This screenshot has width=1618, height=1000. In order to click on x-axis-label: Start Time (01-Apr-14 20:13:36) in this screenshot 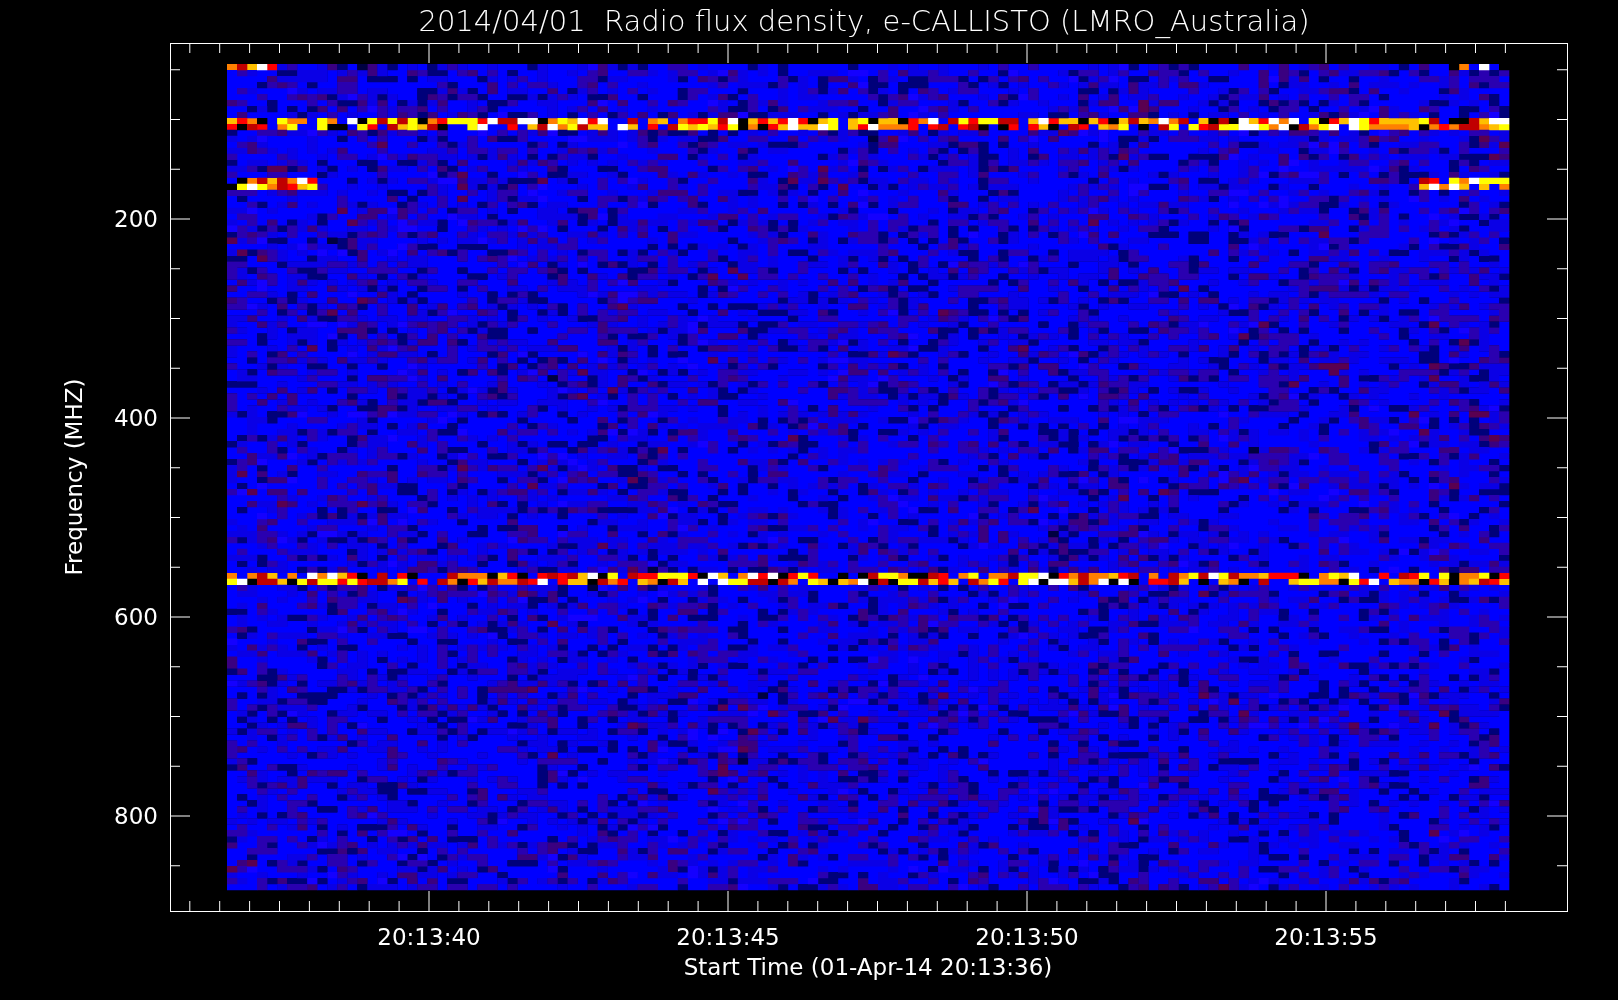, I will do `click(868, 967)`.